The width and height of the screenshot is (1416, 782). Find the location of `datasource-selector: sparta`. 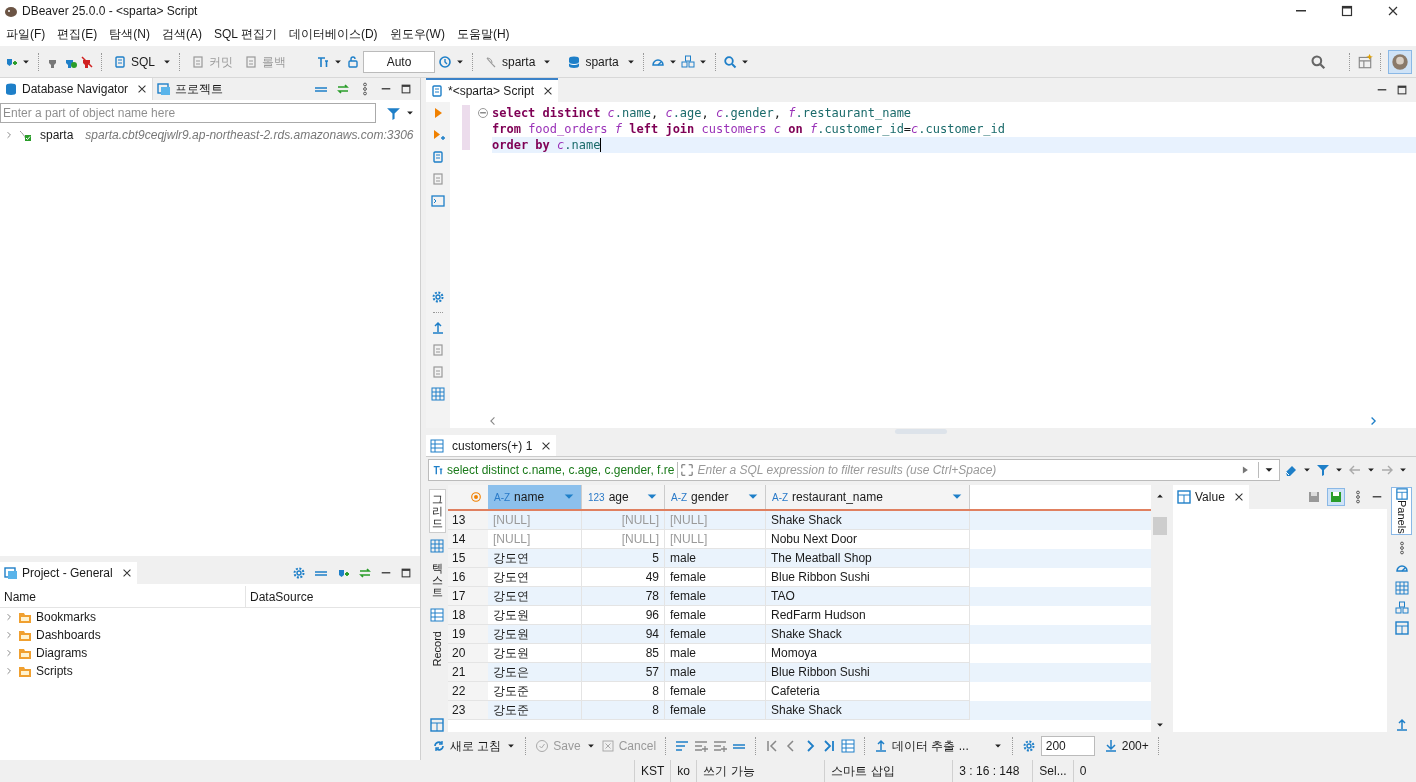

datasource-selector: sparta is located at coordinates (510, 61).